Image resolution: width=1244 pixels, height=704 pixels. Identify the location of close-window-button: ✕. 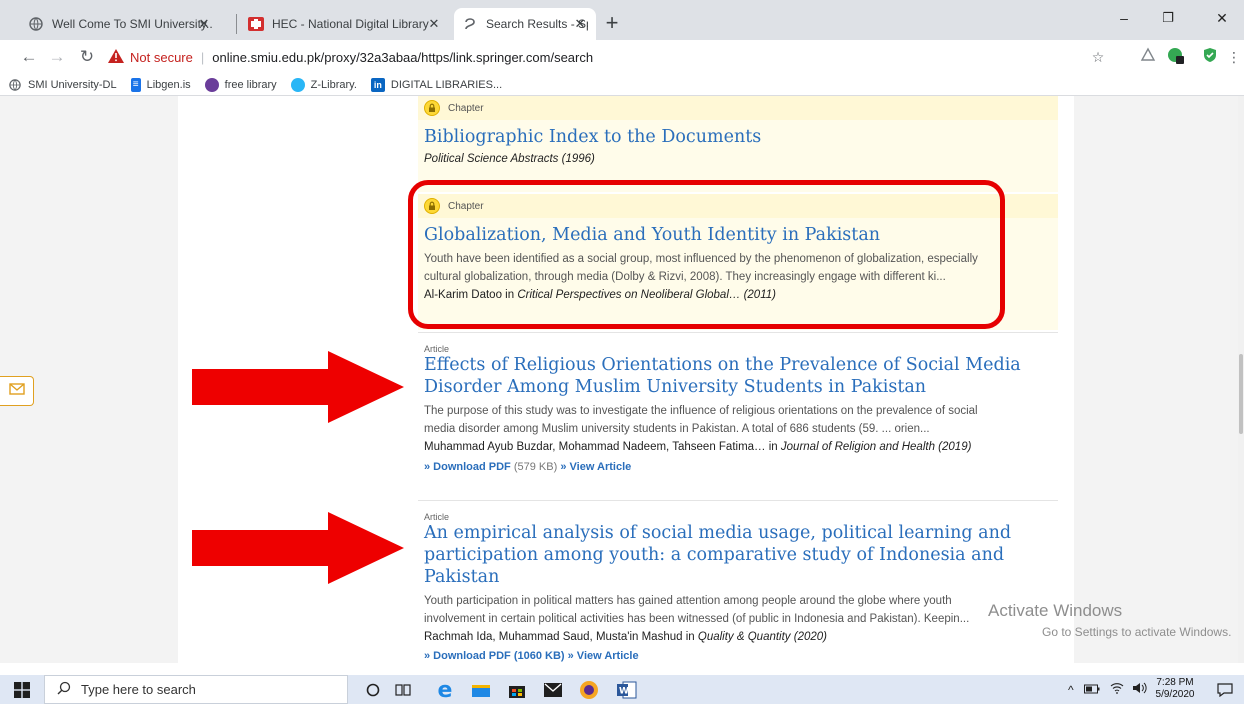
(1222, 18).